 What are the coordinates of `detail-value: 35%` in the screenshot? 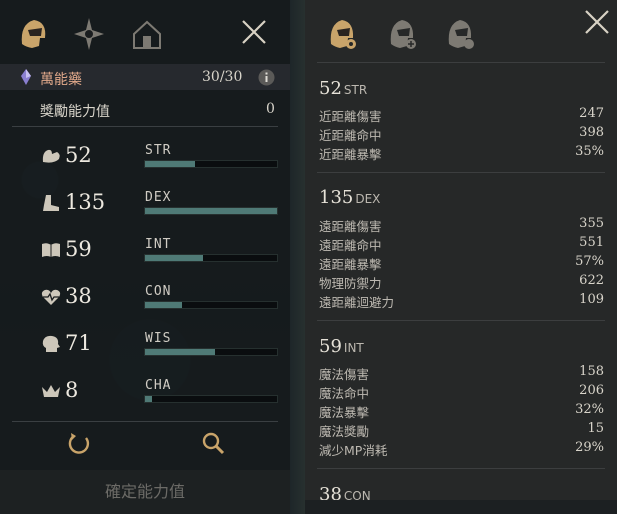 It's located at (589, 151).